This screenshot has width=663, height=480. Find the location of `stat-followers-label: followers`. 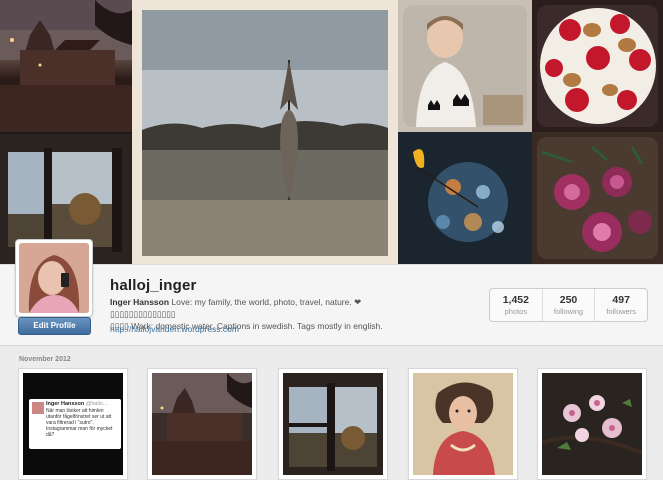

stat-followers-label: followers is located at coordinates (621, 311).